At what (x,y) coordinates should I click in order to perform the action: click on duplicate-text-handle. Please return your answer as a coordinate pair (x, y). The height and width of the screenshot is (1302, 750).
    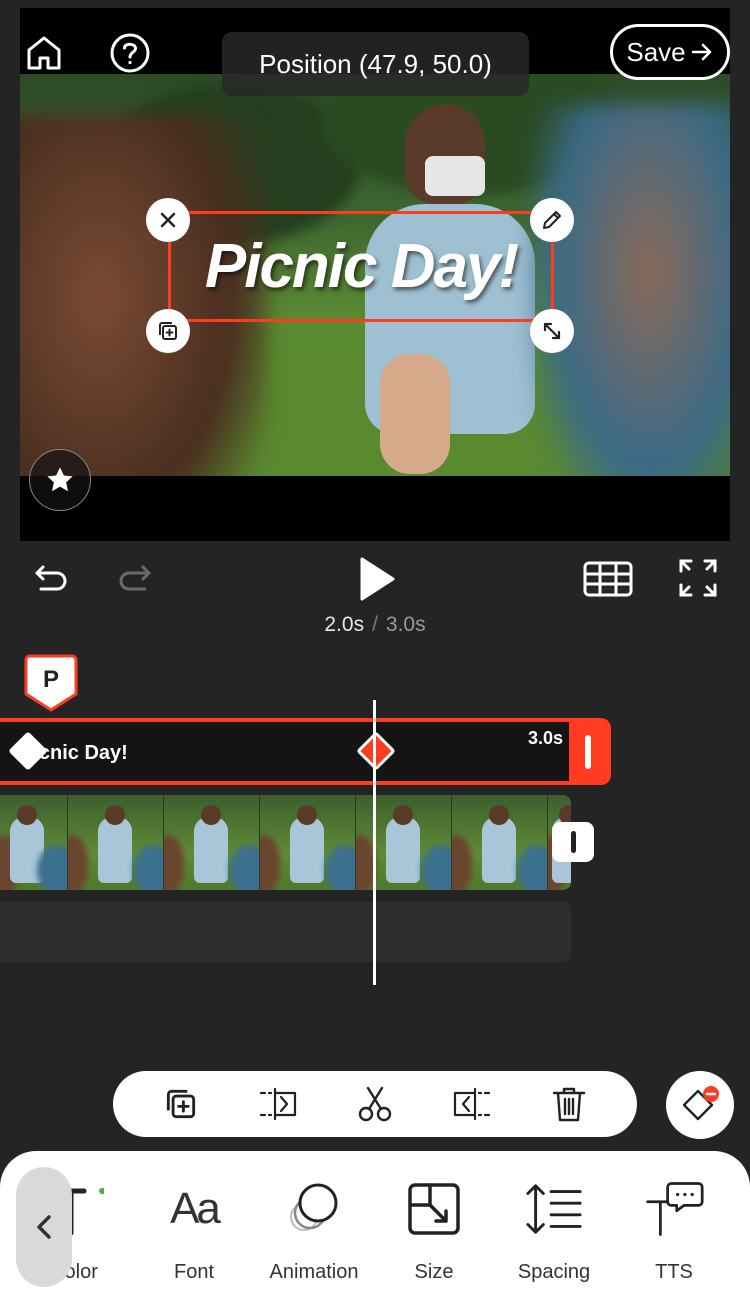
    Looking at the image, I should click on (168, 331).